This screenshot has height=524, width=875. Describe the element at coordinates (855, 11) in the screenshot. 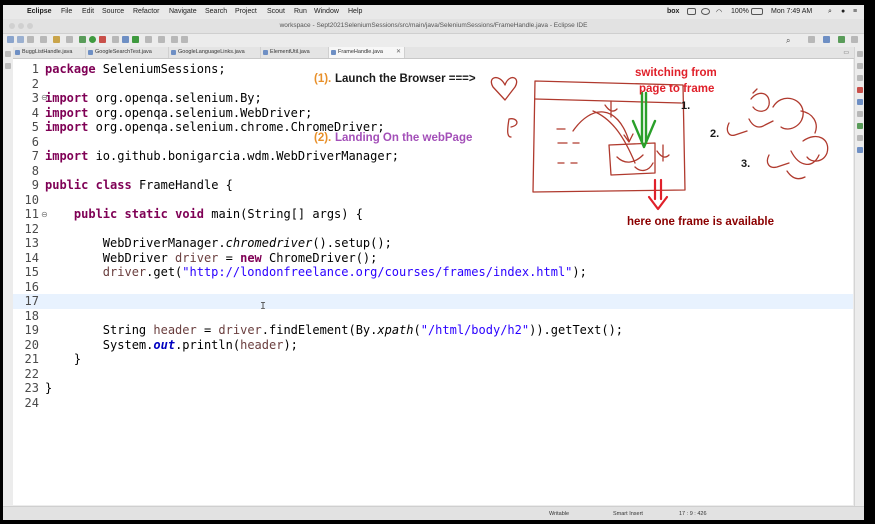

I see `menu-list-icon: ≡` at that location.